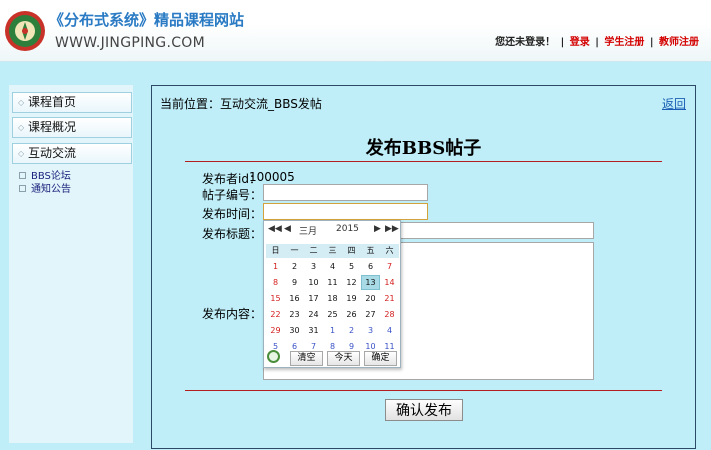 This screenshot has height=450, width=711. Describe the element at coordinates (308, 230) in the screenshot. I see `calendar-month: 三月` at that location.